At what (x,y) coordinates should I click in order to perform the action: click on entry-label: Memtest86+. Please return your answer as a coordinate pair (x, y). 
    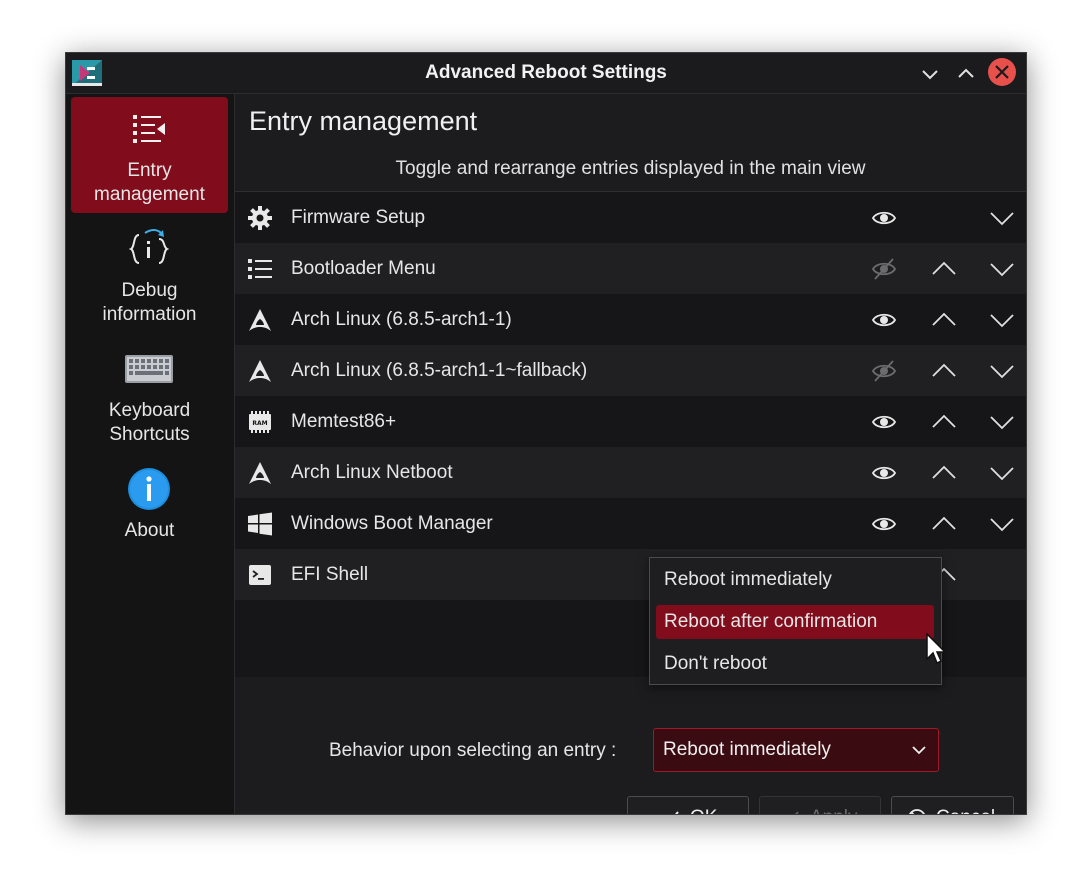
    Looking at the image, I should click on (344, 421).